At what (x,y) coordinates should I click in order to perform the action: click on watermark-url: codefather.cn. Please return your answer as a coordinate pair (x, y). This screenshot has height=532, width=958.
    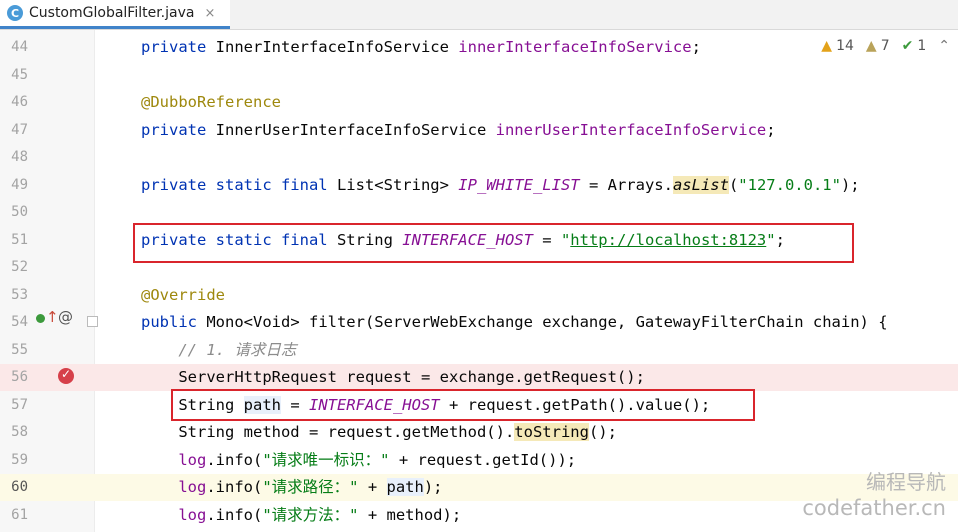
    Looking at the image, I should click on (874, 508).